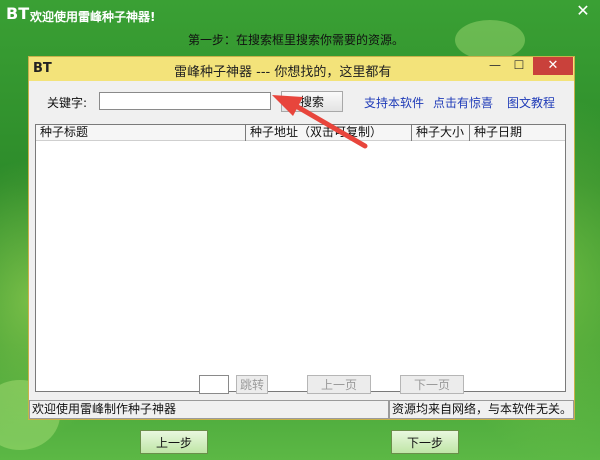 Image resolution: width=600 pixels, height=460 pixels. Describe the element at coordinates (425, 442) in the screenshot. I see `next-step-button: 下一步` at that location.